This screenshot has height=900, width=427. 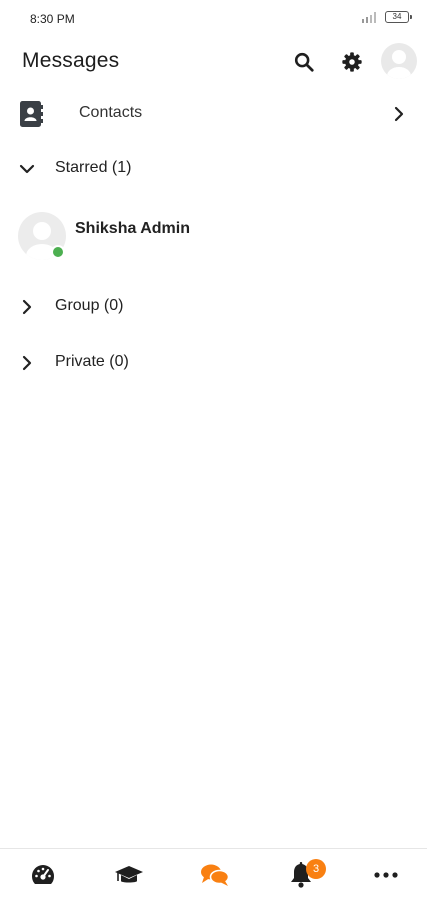 What do you see at coordinates (213, 62) in the screenshot?
I see `app-header: Messages` at bounding box center [213, 62].